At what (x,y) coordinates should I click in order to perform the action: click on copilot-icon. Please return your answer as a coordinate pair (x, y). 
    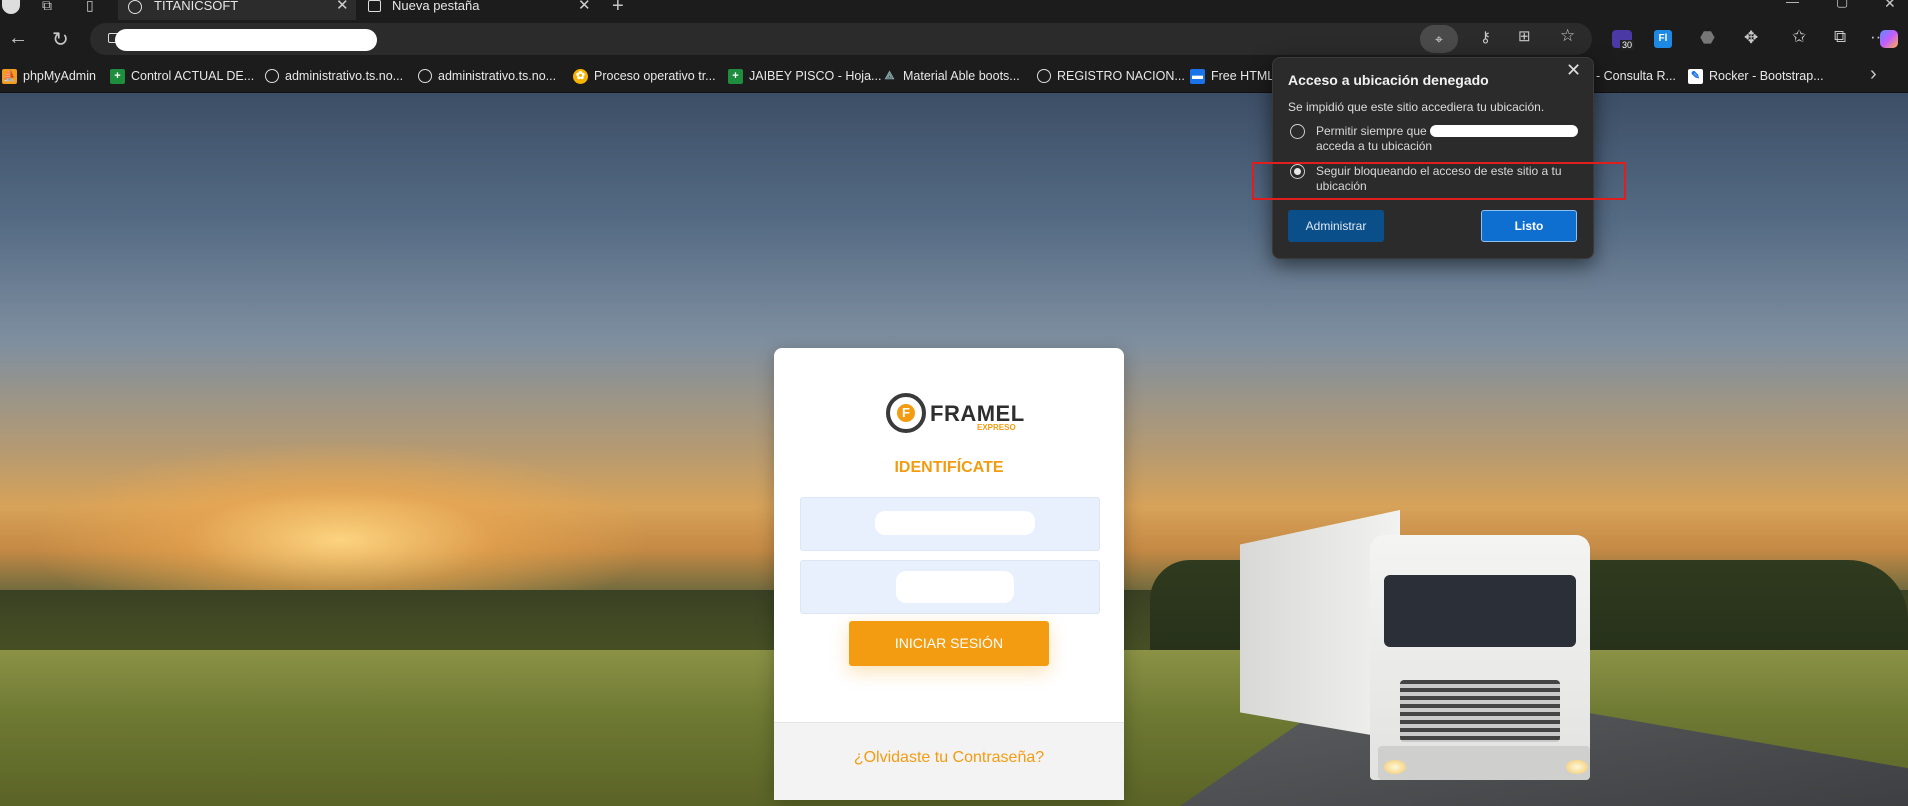
    Looking at the image, I should click on (1889, 39).